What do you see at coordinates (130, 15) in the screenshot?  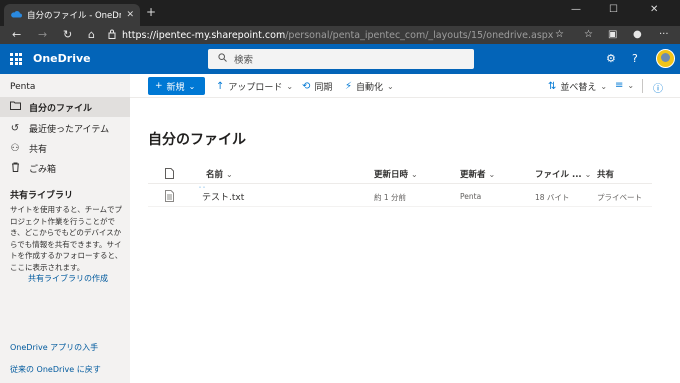 I see `tab-close-icon: ✕` at bounding box center [130, 15].